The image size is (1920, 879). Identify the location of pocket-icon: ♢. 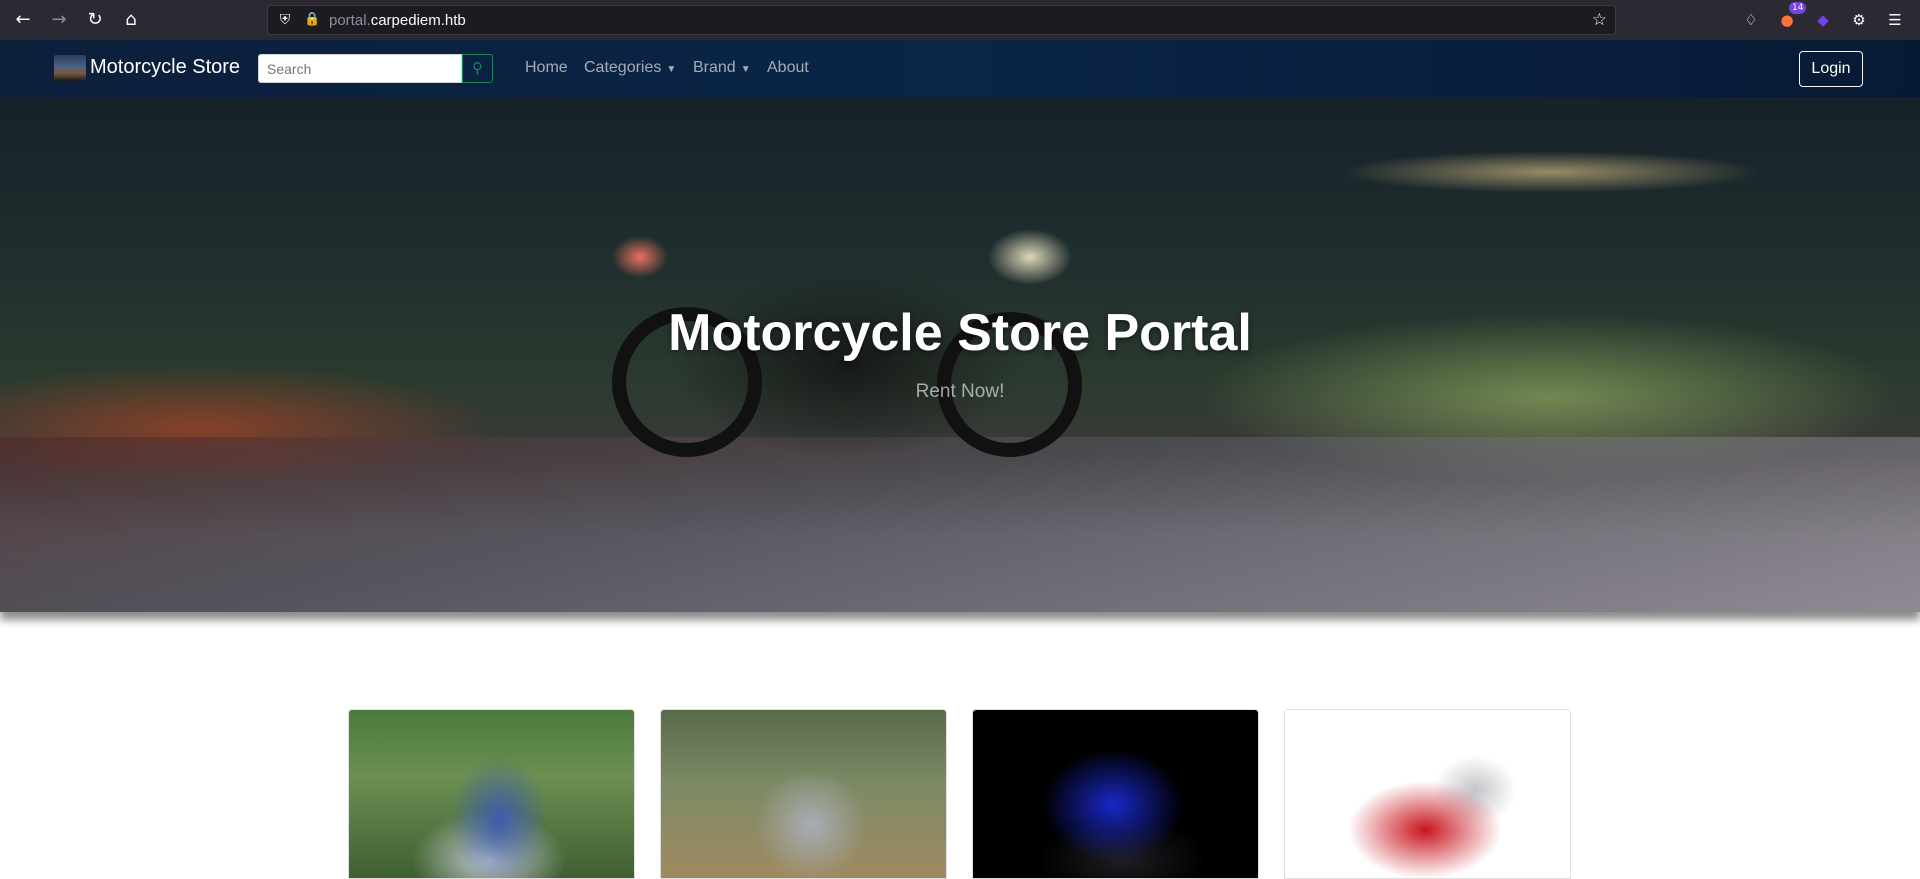
(1751, 20).